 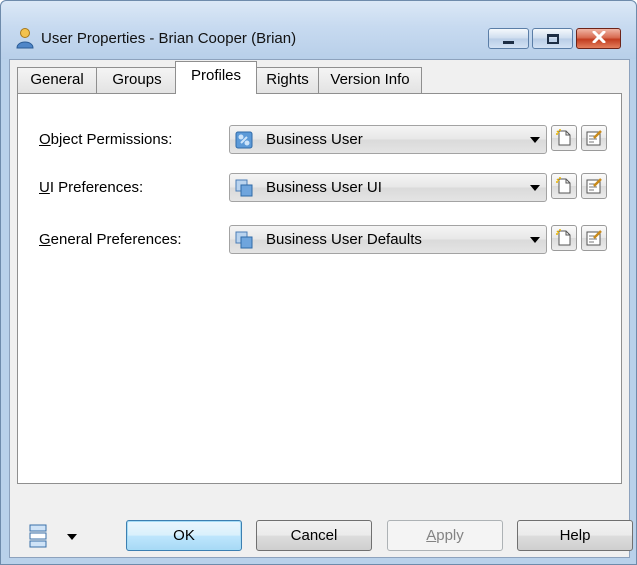 I want to click on permissions-profile-icon, so click(x=244, y=140).